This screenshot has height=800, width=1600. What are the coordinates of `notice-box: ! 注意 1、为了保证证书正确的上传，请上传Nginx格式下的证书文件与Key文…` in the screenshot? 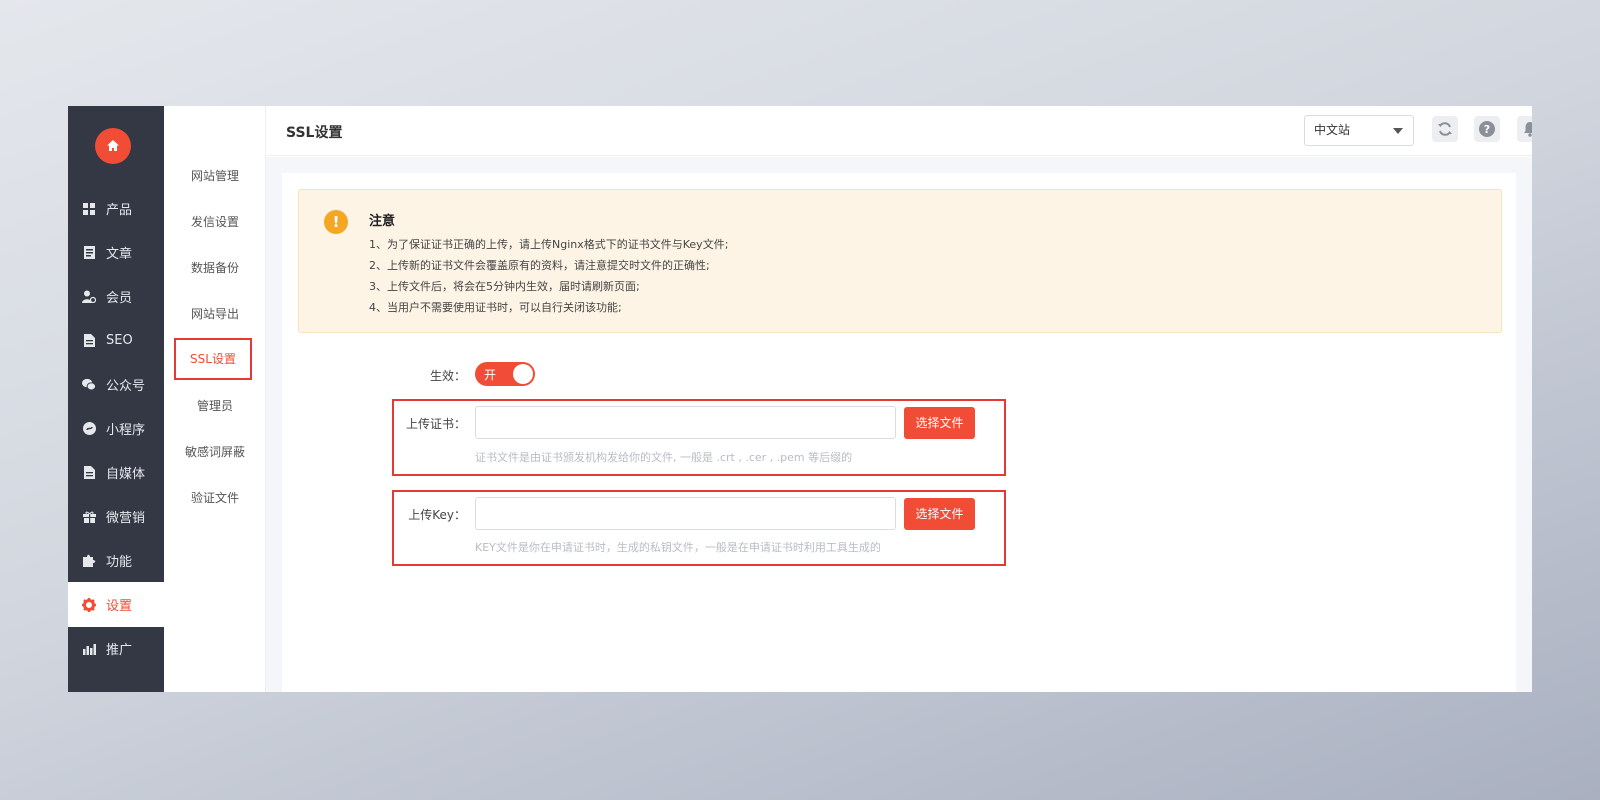 It's located at (900, 261).